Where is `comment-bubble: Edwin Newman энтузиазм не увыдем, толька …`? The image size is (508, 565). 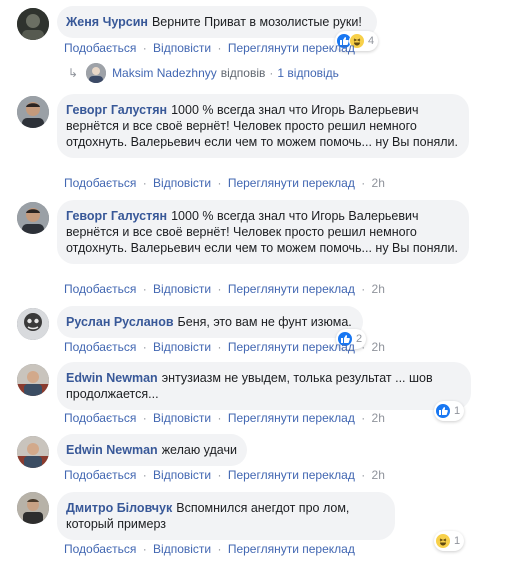
comment-bubble: Edwin Newman энтузиазм не увыдем, толька … is located at coordinates (264, 386).